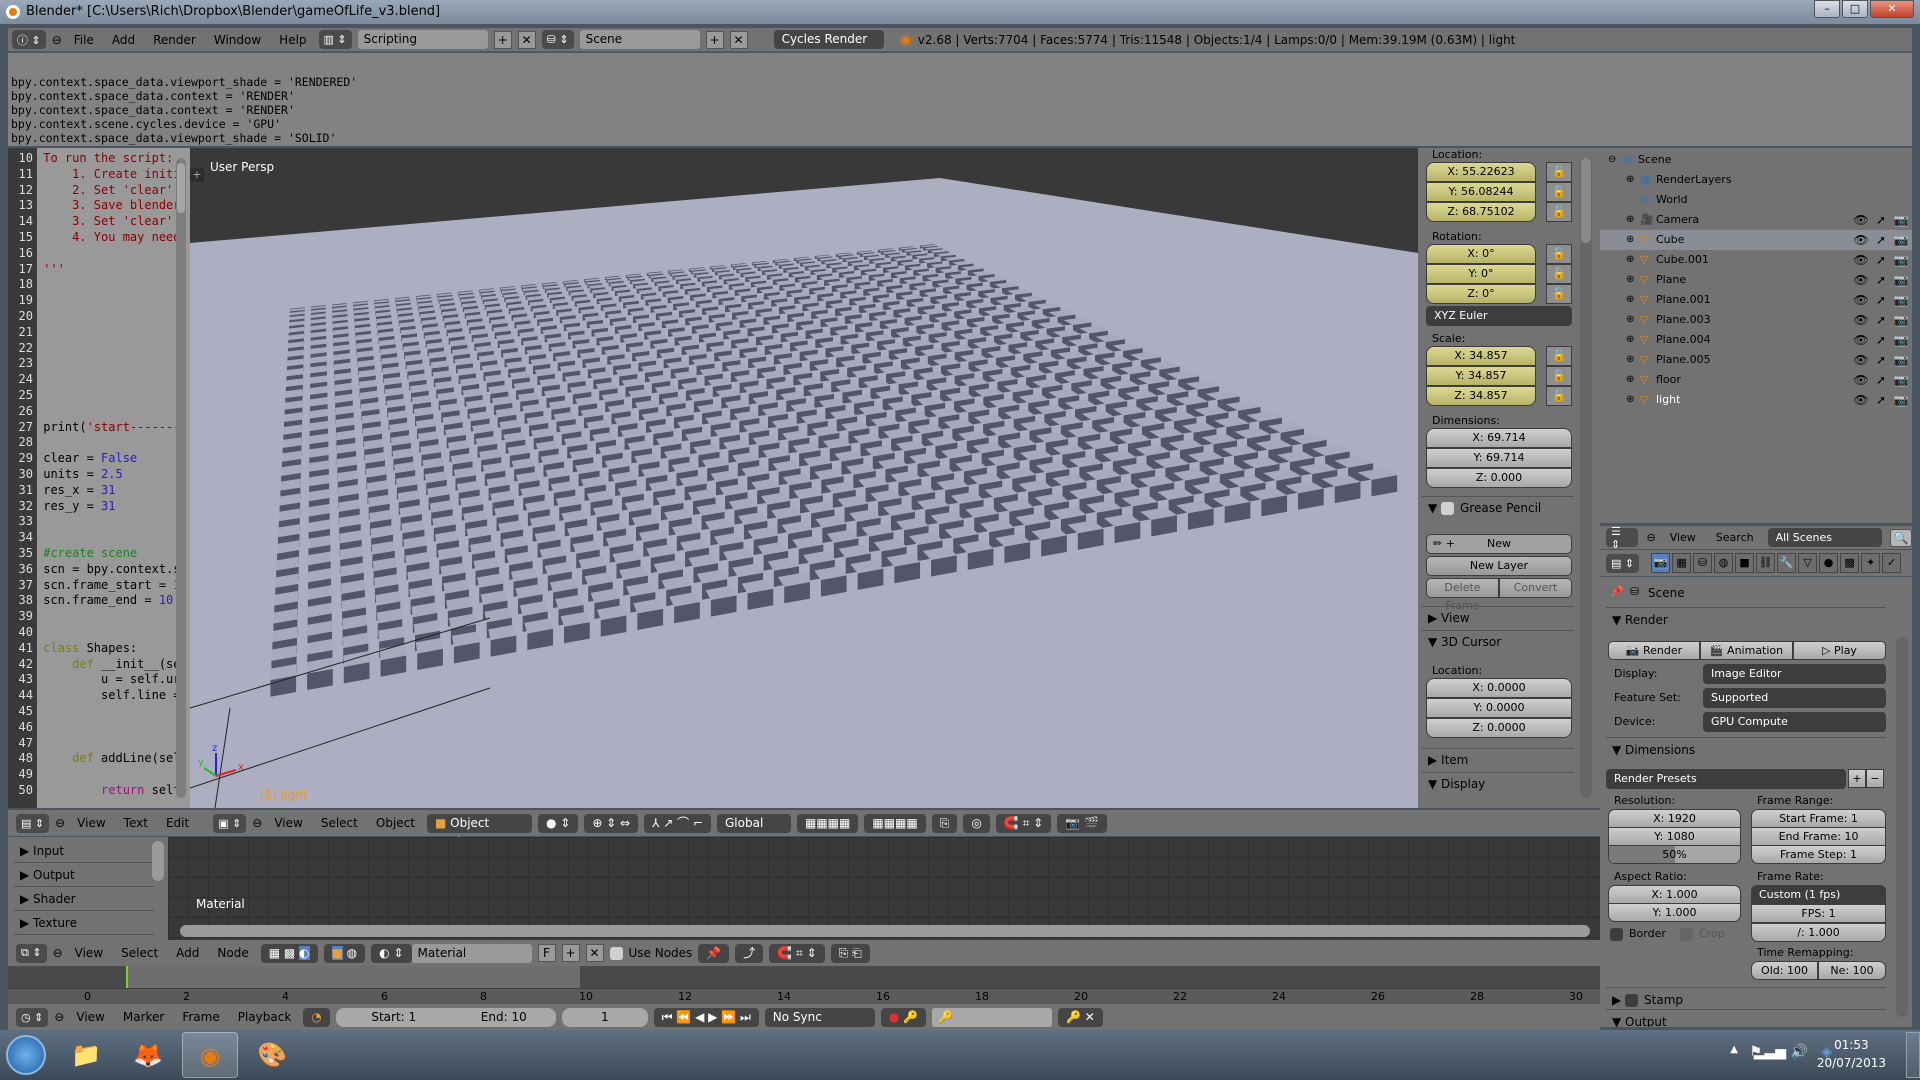 The image size is (1920, 1080). What do you see at coordinates (1850, 563) in the screenshot?
I see `tab-texture: ▩` at bounding box center [1850, 563].